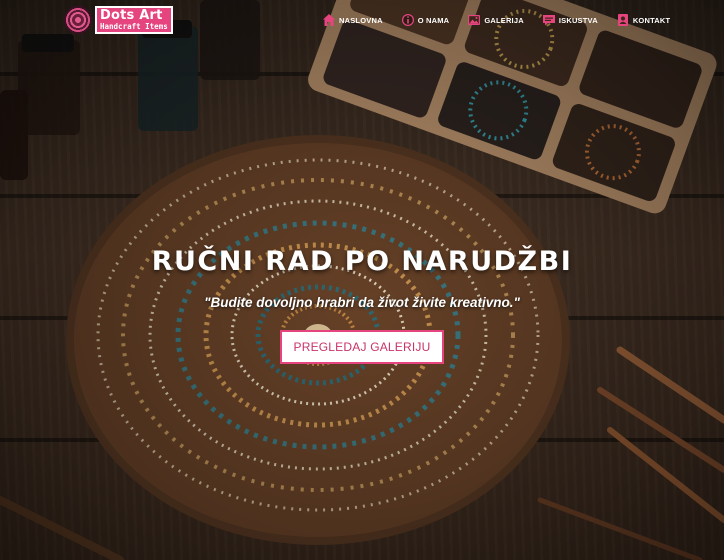 This screenshot has height=560, width=724. I want to click on nav-item-kontakt: KONTAKT, so click(643, 20).